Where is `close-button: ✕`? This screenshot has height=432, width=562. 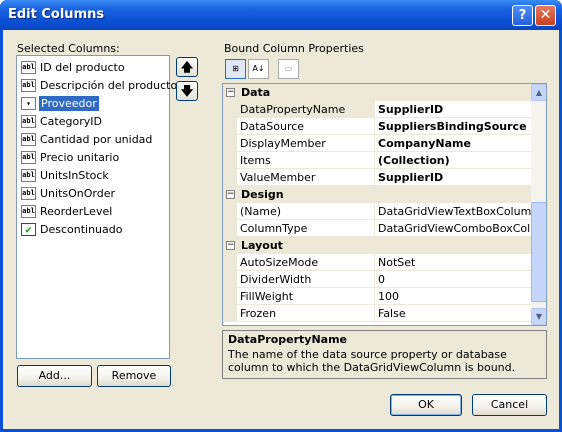 close-button: ✕ is located at coordinates (545, 15).